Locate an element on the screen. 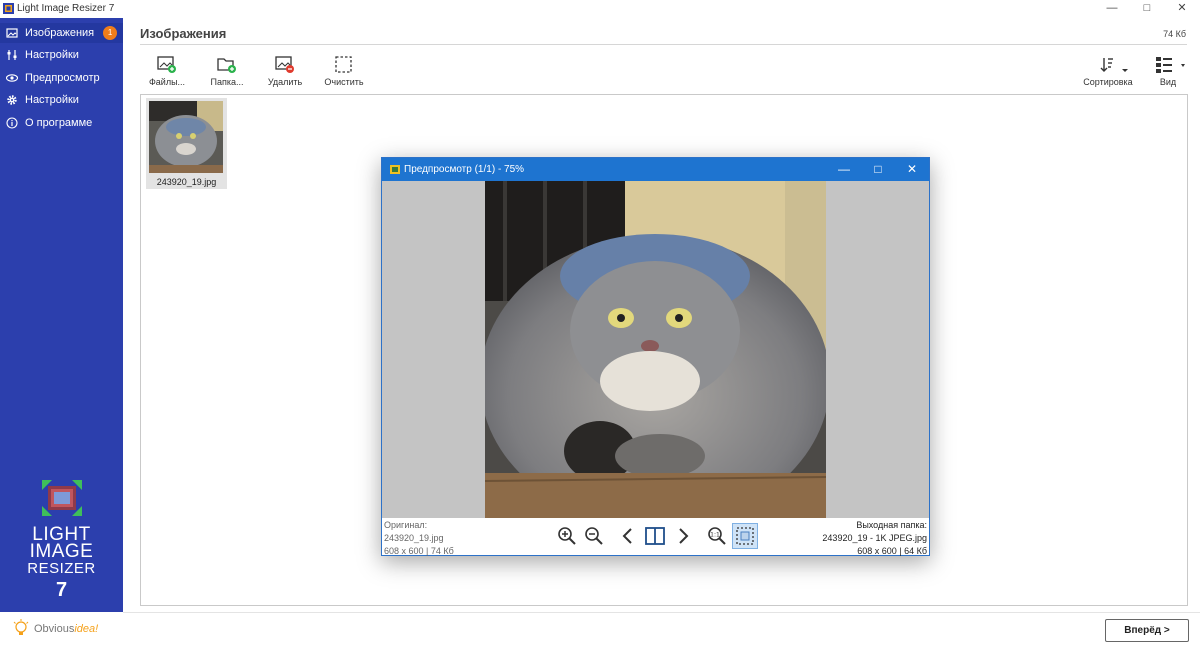  logo-text-image: IMAGE is located at coordinates (61, 551).